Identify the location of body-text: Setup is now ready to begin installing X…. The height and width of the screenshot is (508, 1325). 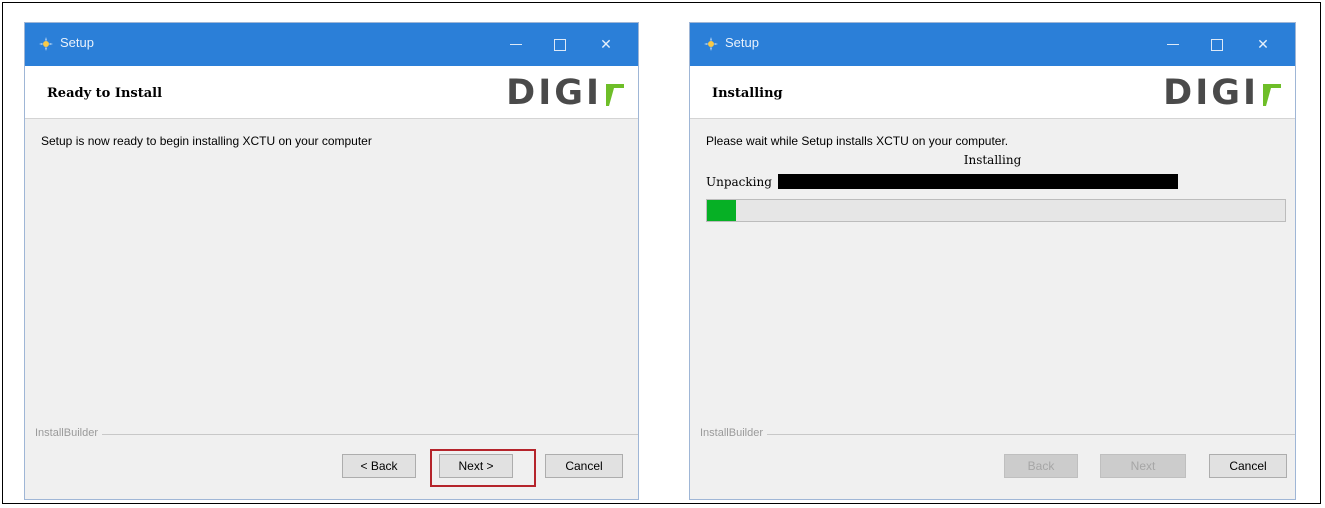
(206, 141).